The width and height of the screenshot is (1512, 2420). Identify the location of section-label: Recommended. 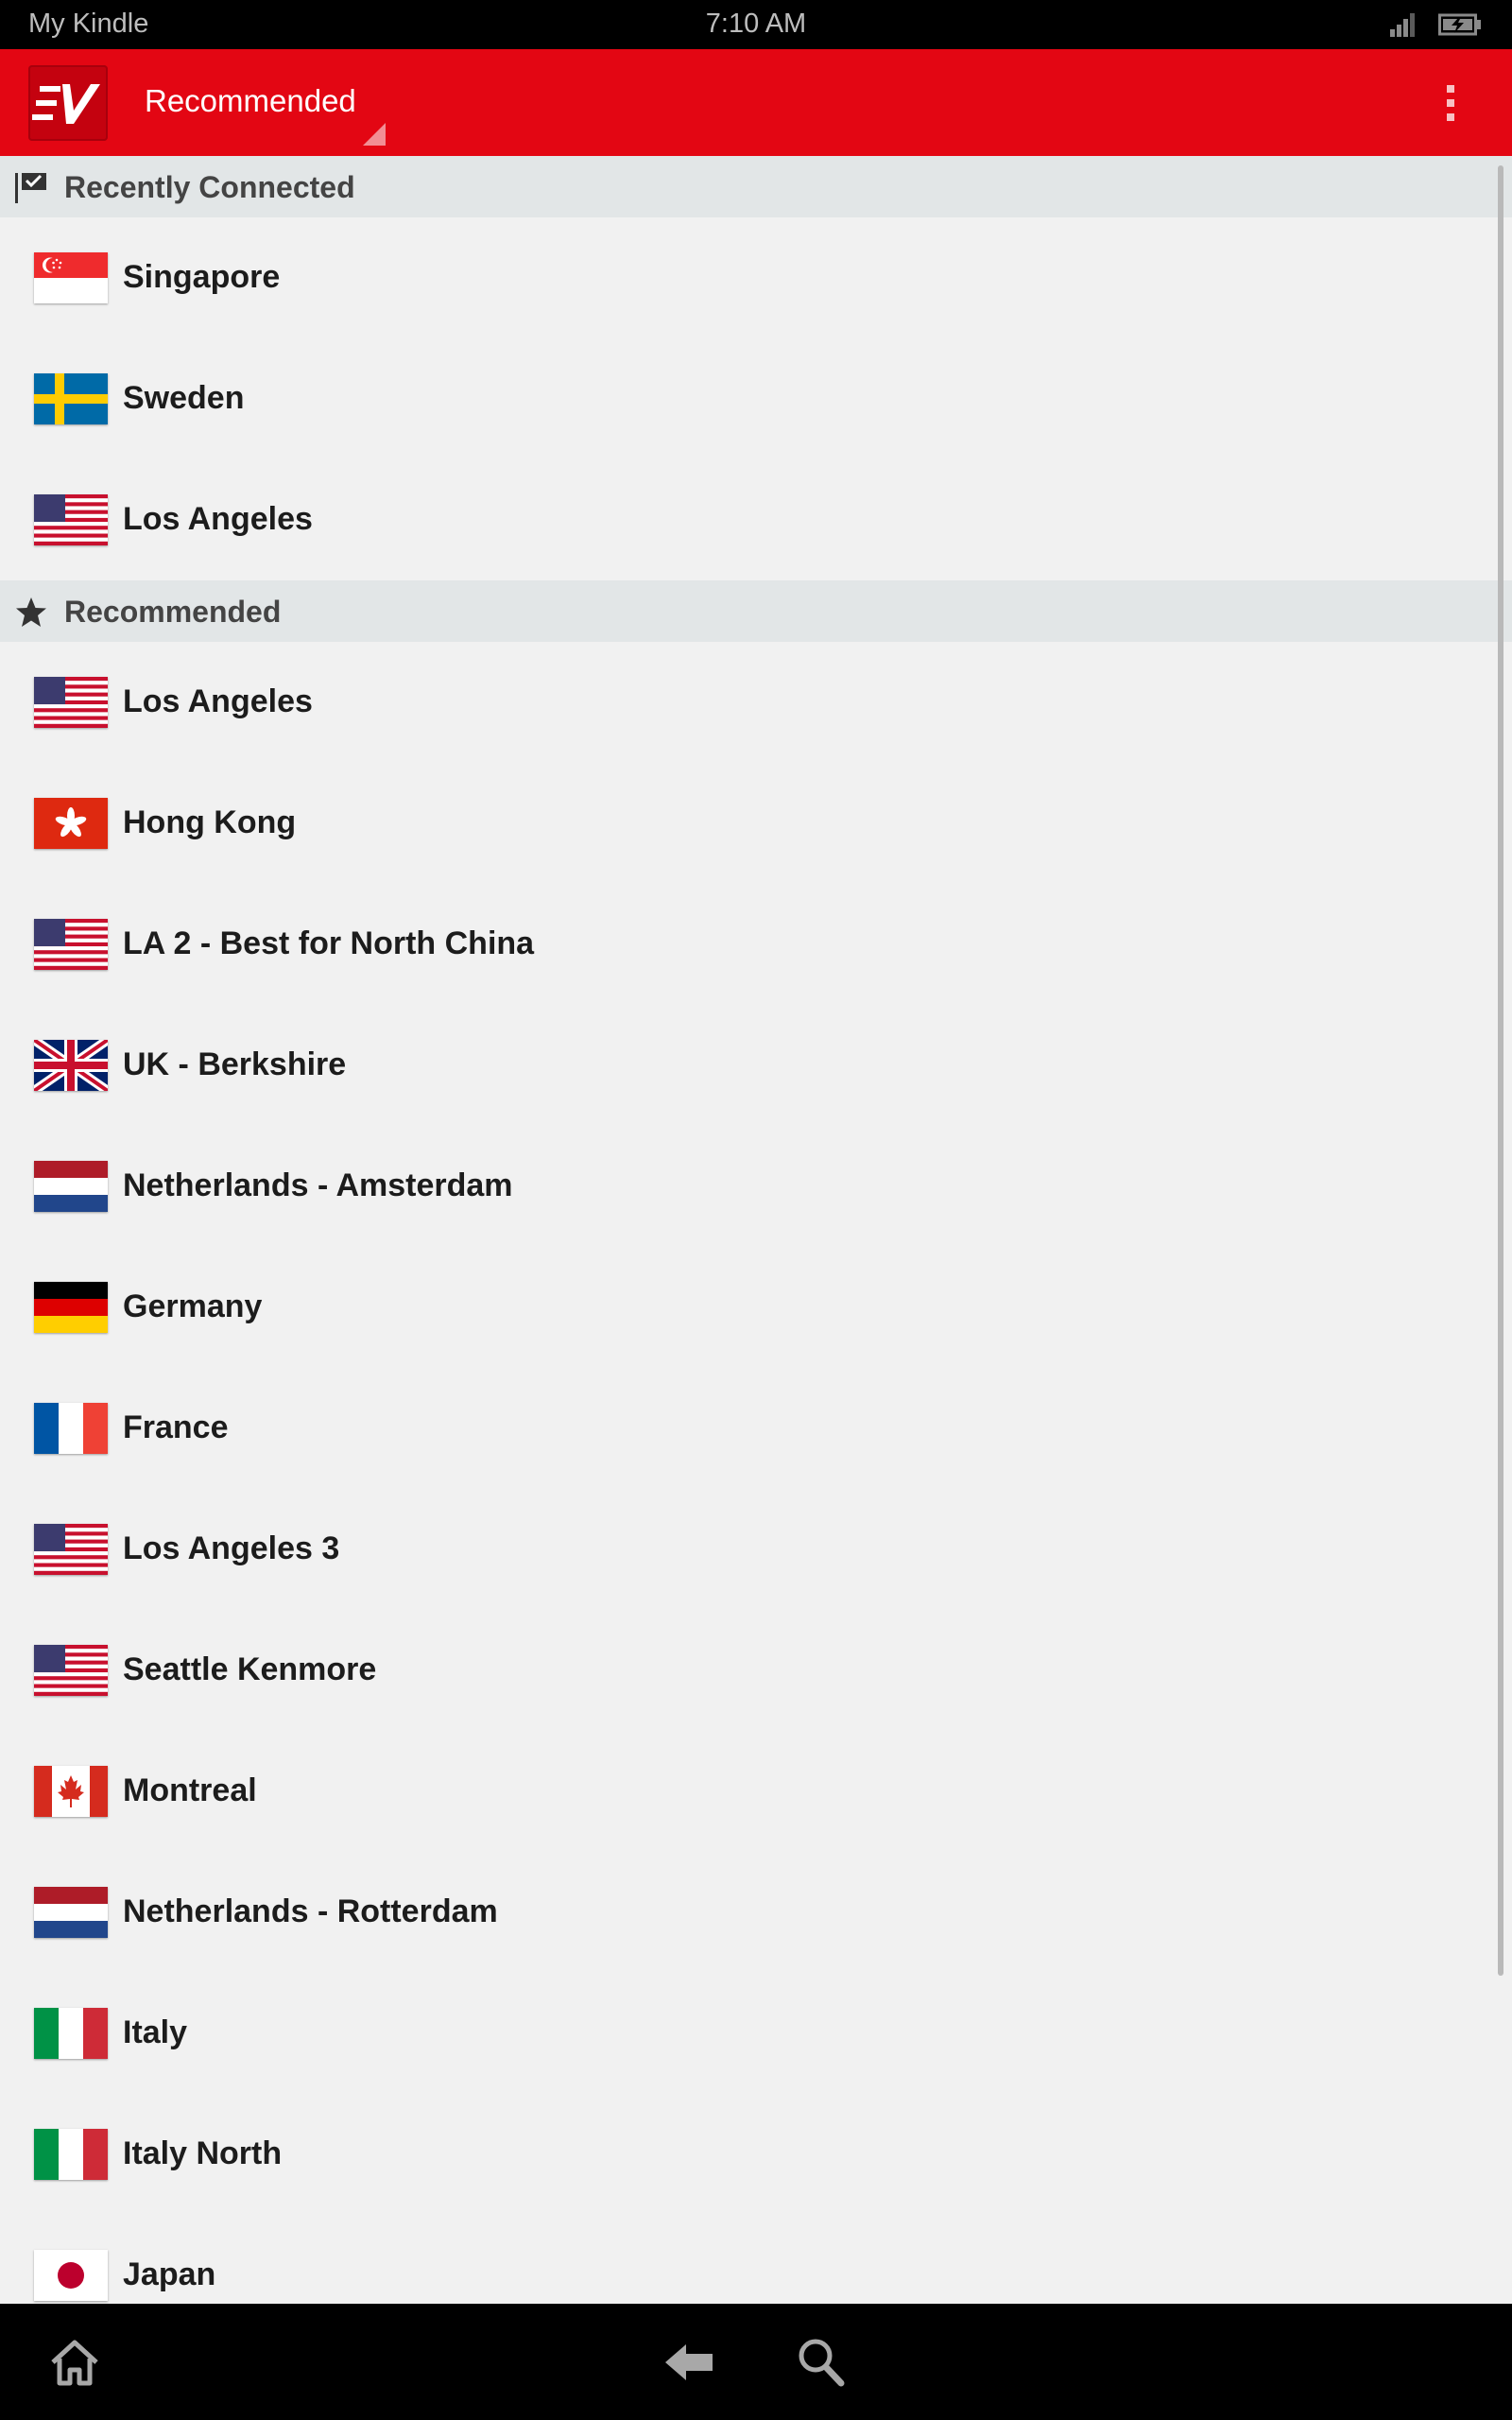
(173, 612).